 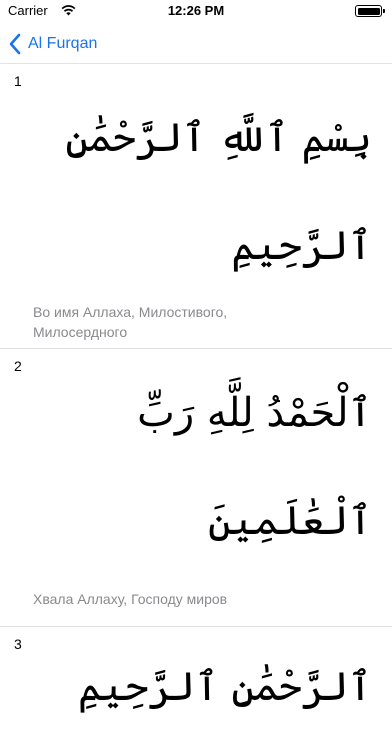 I want to click on back-button: Al Furqan, so click(x=52, y=44).